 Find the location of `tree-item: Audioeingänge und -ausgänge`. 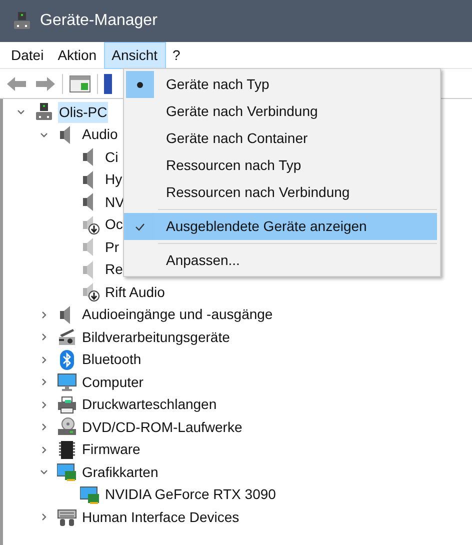

tree-item: Audioeingänge und -ausgänge is located at coordinates (177, 315).